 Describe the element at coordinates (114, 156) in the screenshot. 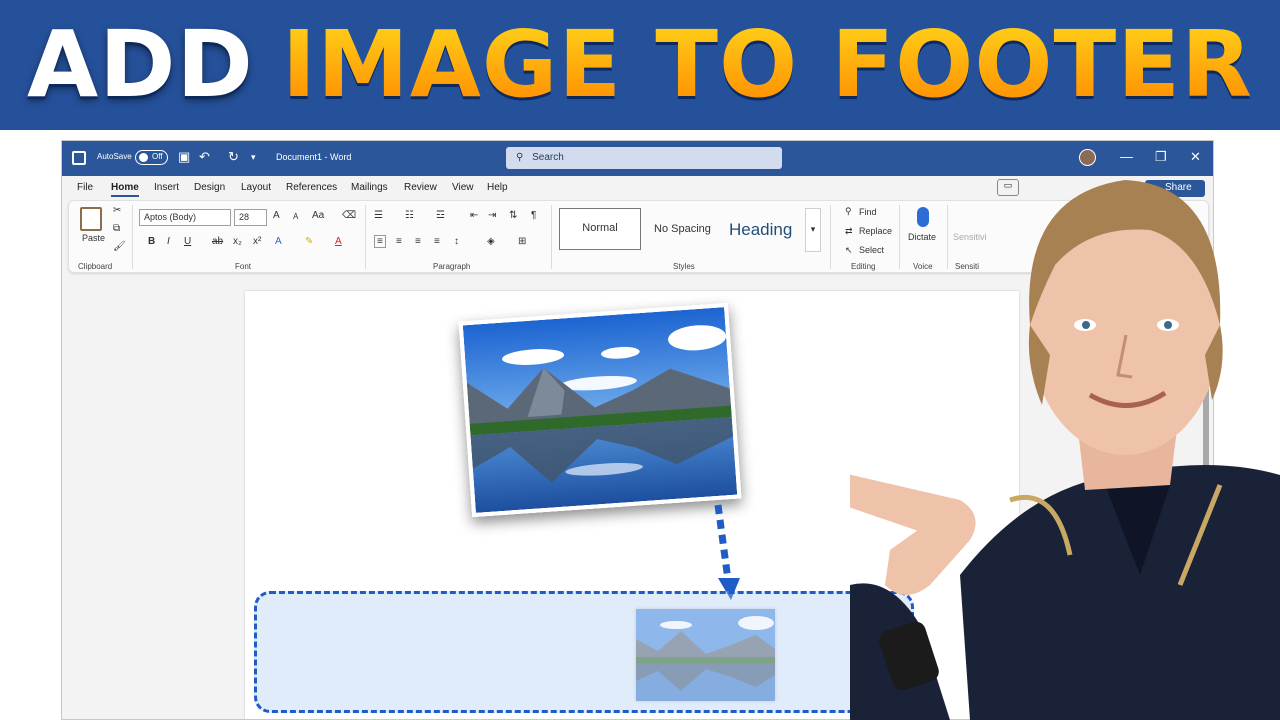

I see `autosave-label: AutoSave` at that location.